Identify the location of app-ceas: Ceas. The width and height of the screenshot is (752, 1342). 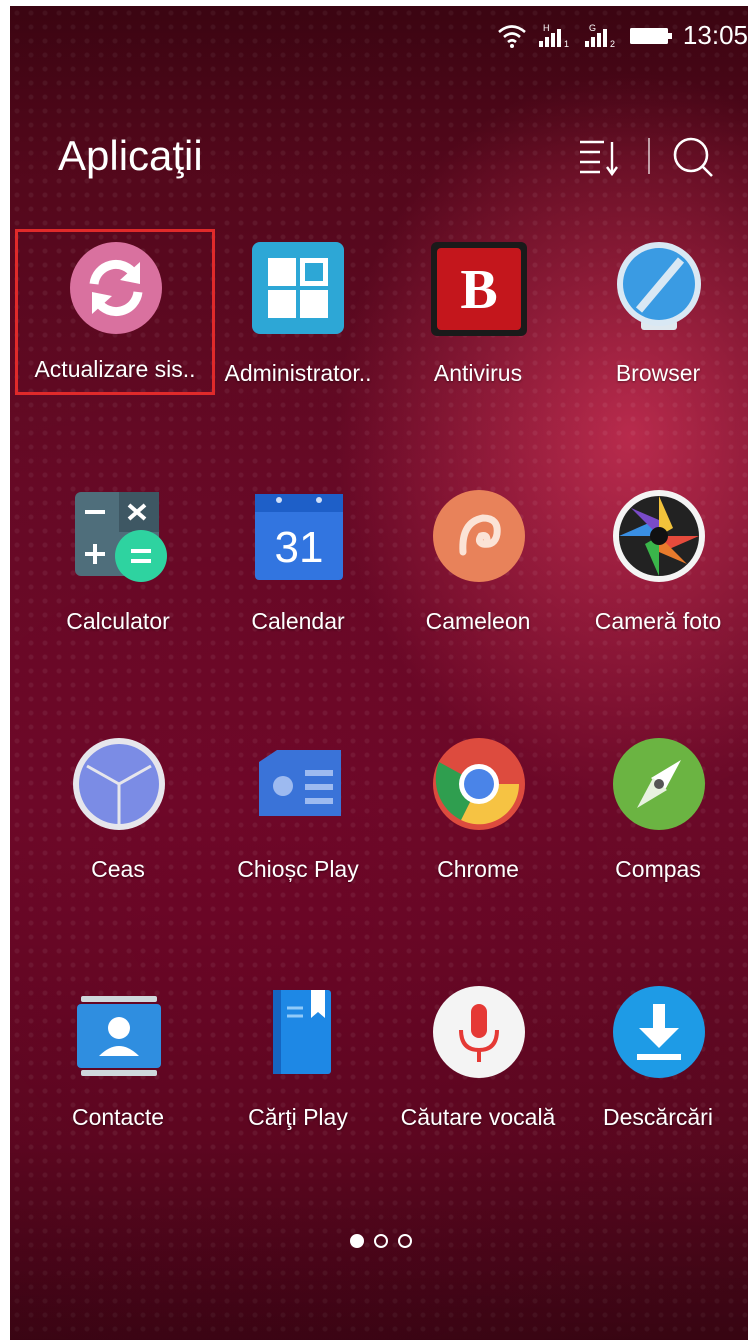
(118, 813).